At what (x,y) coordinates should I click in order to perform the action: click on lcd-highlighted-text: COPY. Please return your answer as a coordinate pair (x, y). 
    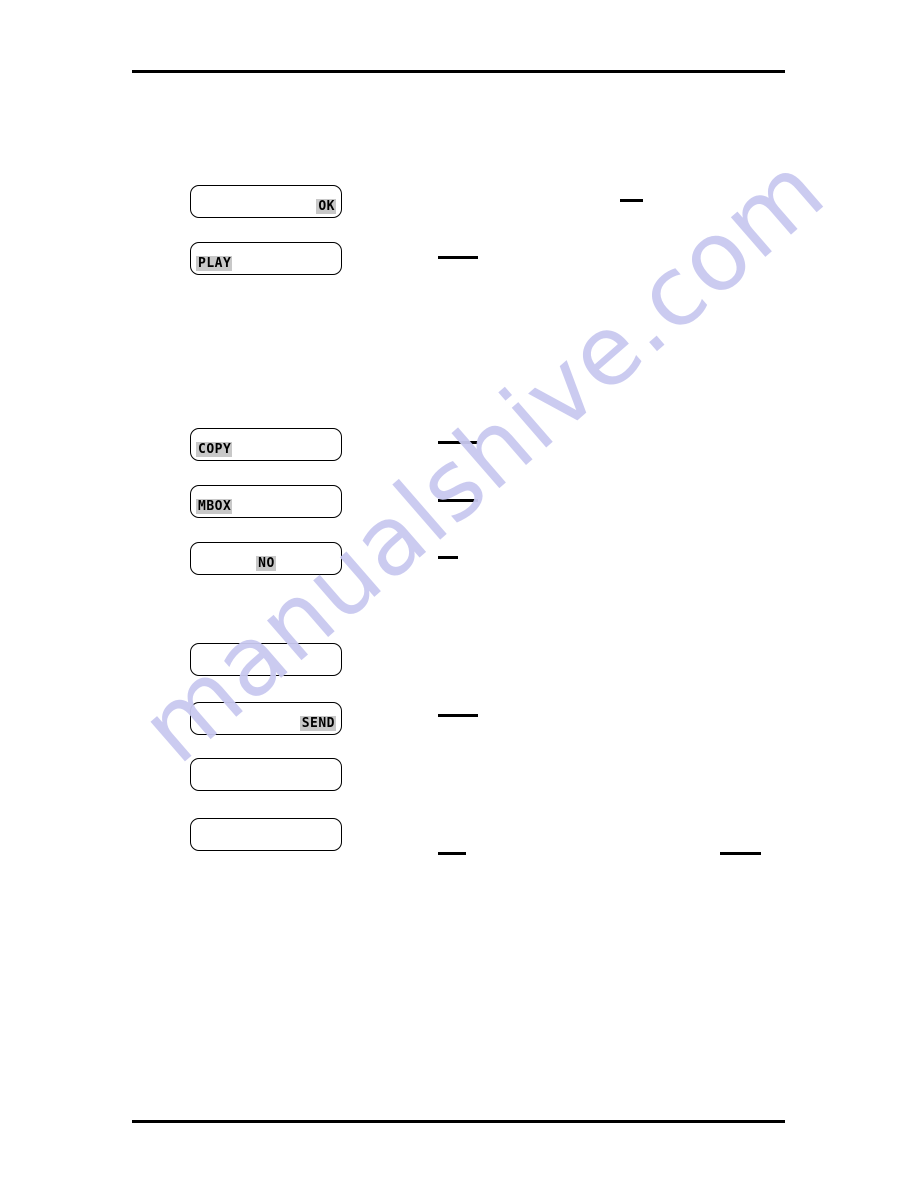
    Looking at the image, I should click on (214, 449).